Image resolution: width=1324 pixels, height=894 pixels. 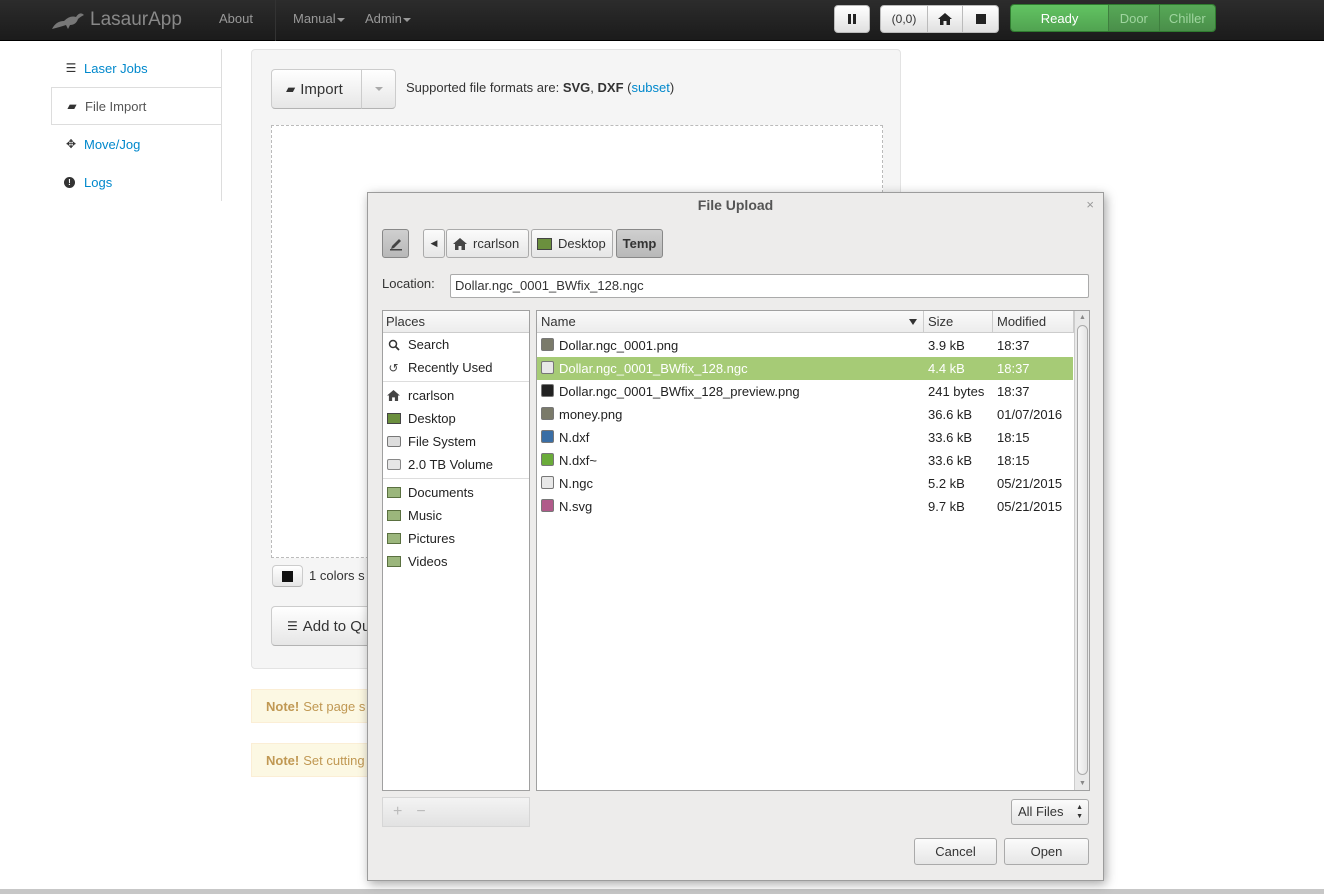 What do you see at coordinates (1113, 18) in the screenshot?
I see `status-indicators: Ready Door Chiller` at bounding box center [1113, 18].